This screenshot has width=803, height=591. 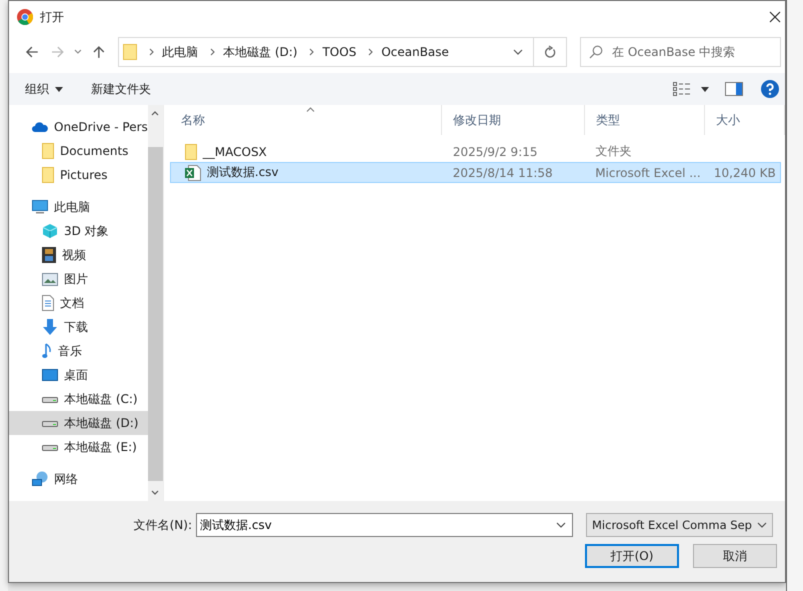 I want to click on sidebar-item: Documents, so click(x=78, y=151).